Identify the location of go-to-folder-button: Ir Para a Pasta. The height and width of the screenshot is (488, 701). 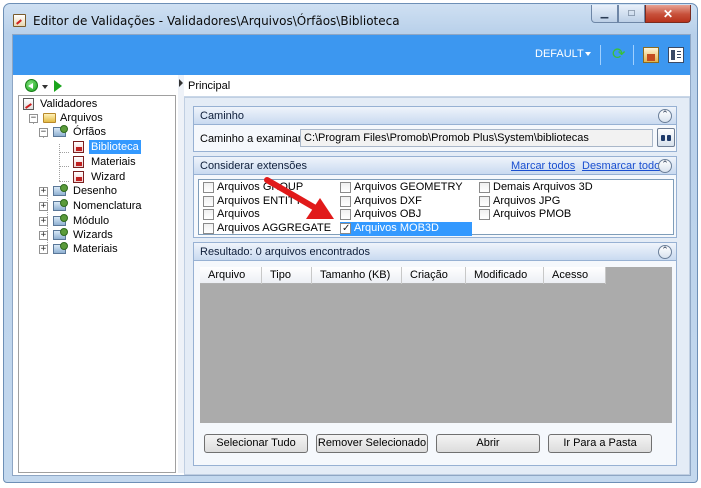
(600, 443).